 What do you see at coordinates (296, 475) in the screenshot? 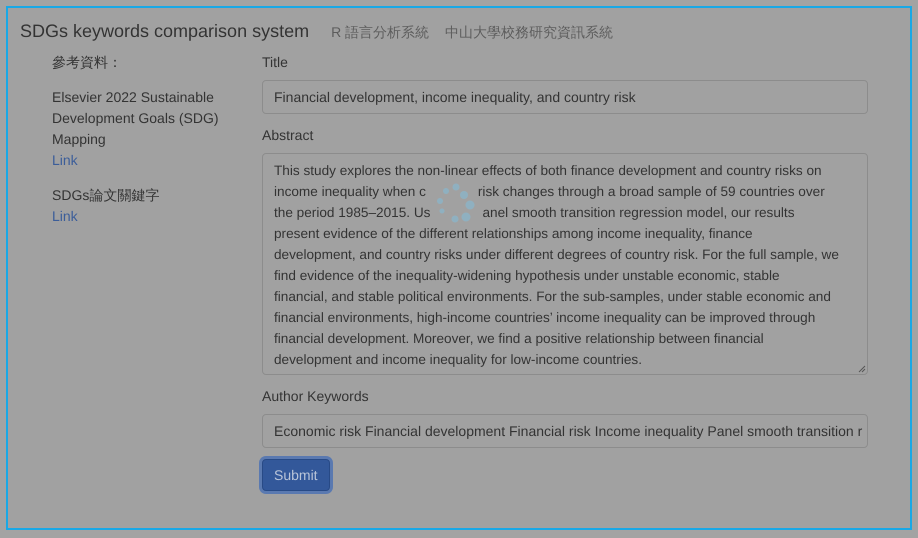
I see `submit-button: Submit` at bounding box center [296, 475].